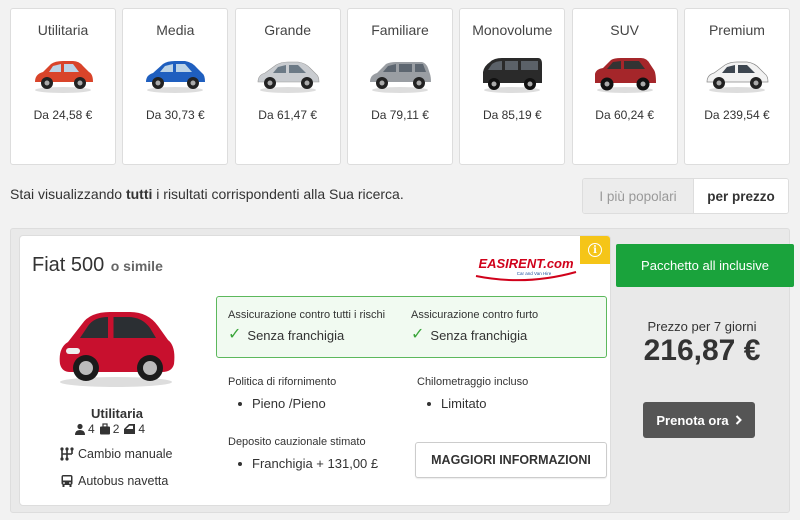 This screenshot has width=800, height=520. What do you see at coordinates (297, 442) in the screenshot?
I see `deposit-title: Deposito cauzionale stimato` at bounding box center [297, 442].